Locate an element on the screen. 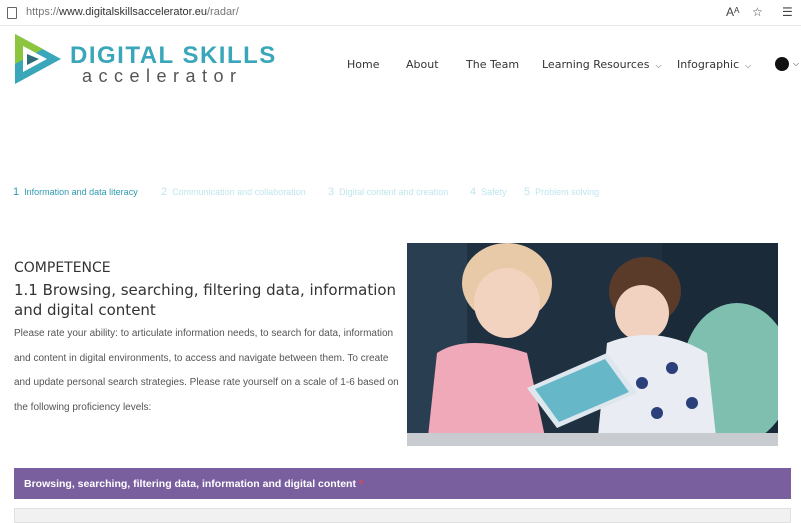 Image resolution: width=801 pixels, height=523 pixels. step-number: 3 is located at coordinates (331, 192).